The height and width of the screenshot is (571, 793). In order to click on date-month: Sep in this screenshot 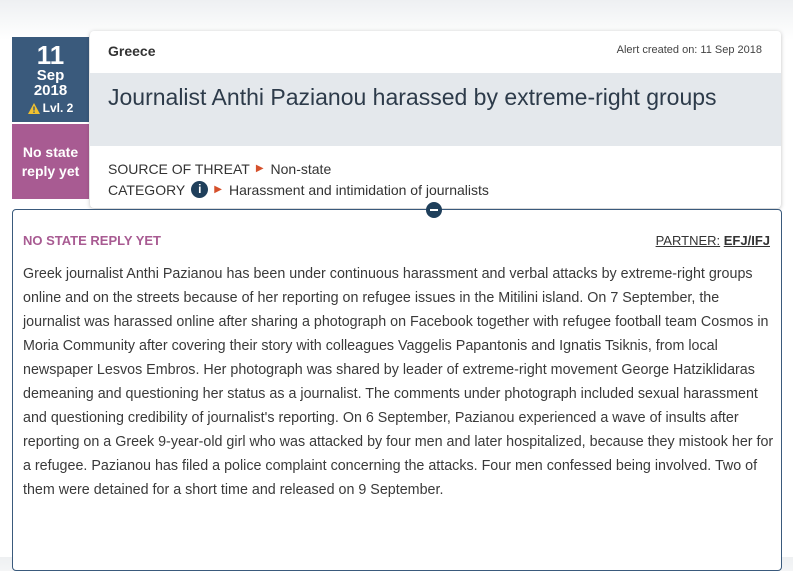, I will do `click(50, 75)`.